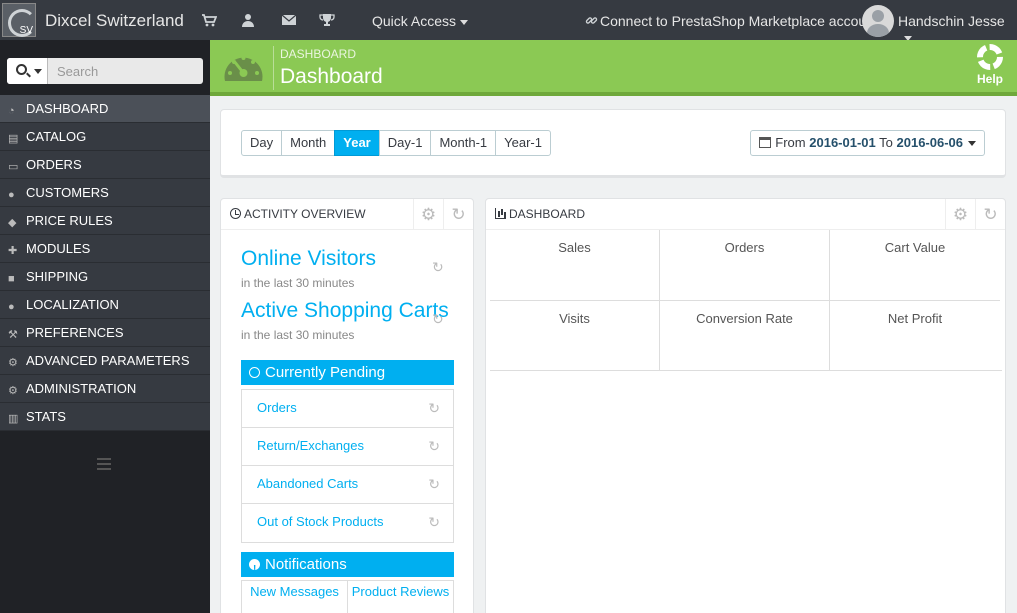  Describe the element at coordinates (325, 372) in the screenshot. I see `currently-pending-label: Currently Pending` at that location.